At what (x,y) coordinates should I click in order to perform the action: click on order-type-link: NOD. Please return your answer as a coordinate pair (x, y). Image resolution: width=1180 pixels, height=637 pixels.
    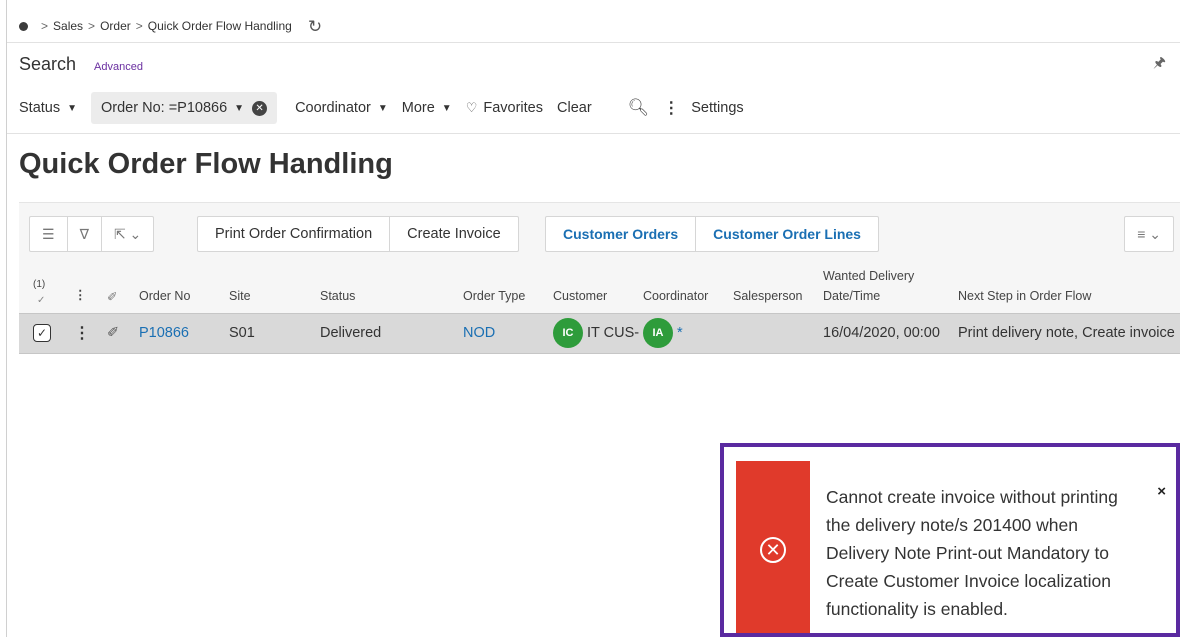
    Looking at the image, I should click on (479, 333).